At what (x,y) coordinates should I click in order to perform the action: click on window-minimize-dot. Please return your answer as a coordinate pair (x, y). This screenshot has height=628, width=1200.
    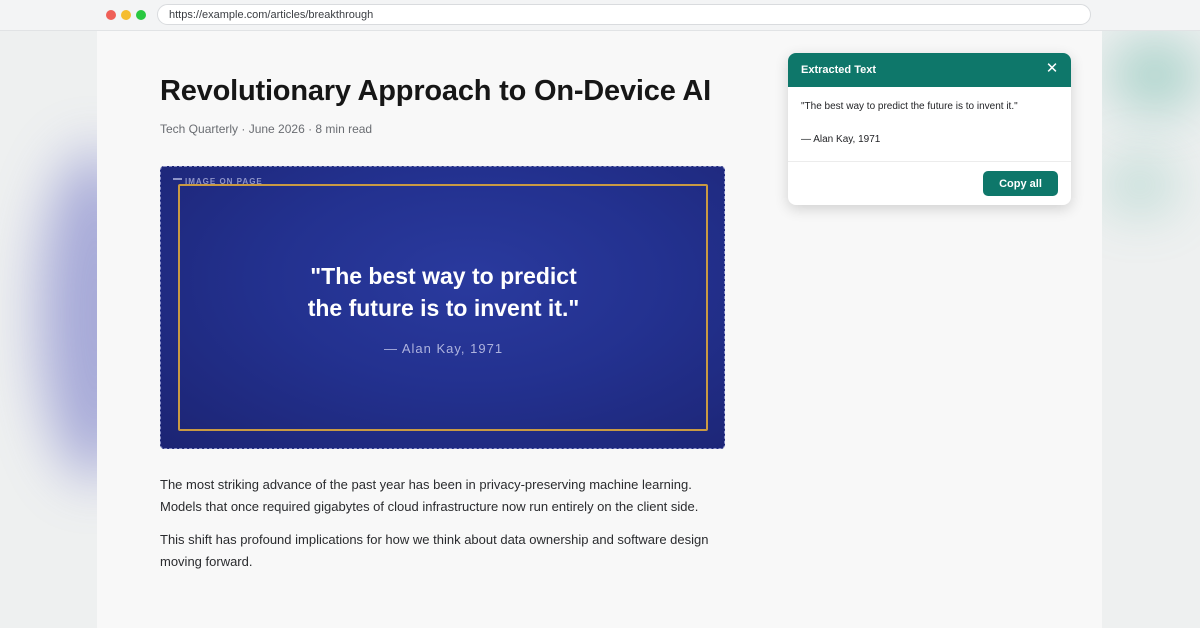
    Looking at the image, I should click on (126, 15).